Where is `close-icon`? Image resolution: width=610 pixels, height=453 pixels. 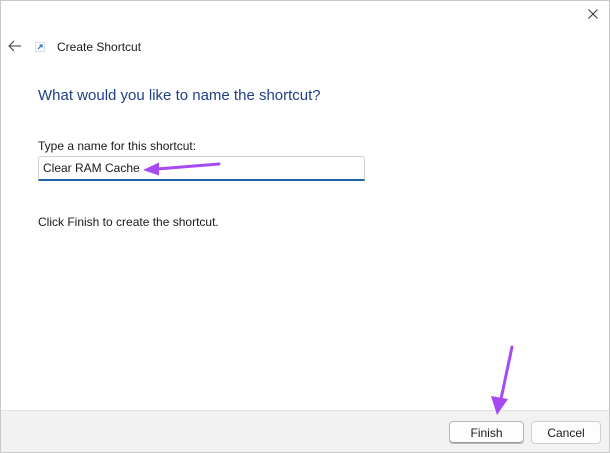
close-icon is located at coordinates (593, 14).